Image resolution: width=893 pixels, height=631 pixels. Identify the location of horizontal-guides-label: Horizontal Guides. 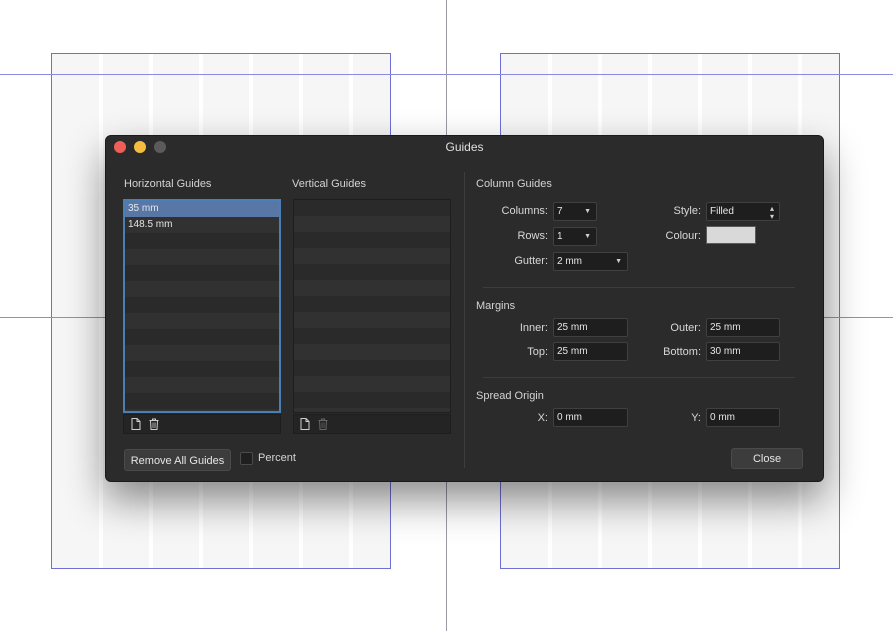
(168, 184).